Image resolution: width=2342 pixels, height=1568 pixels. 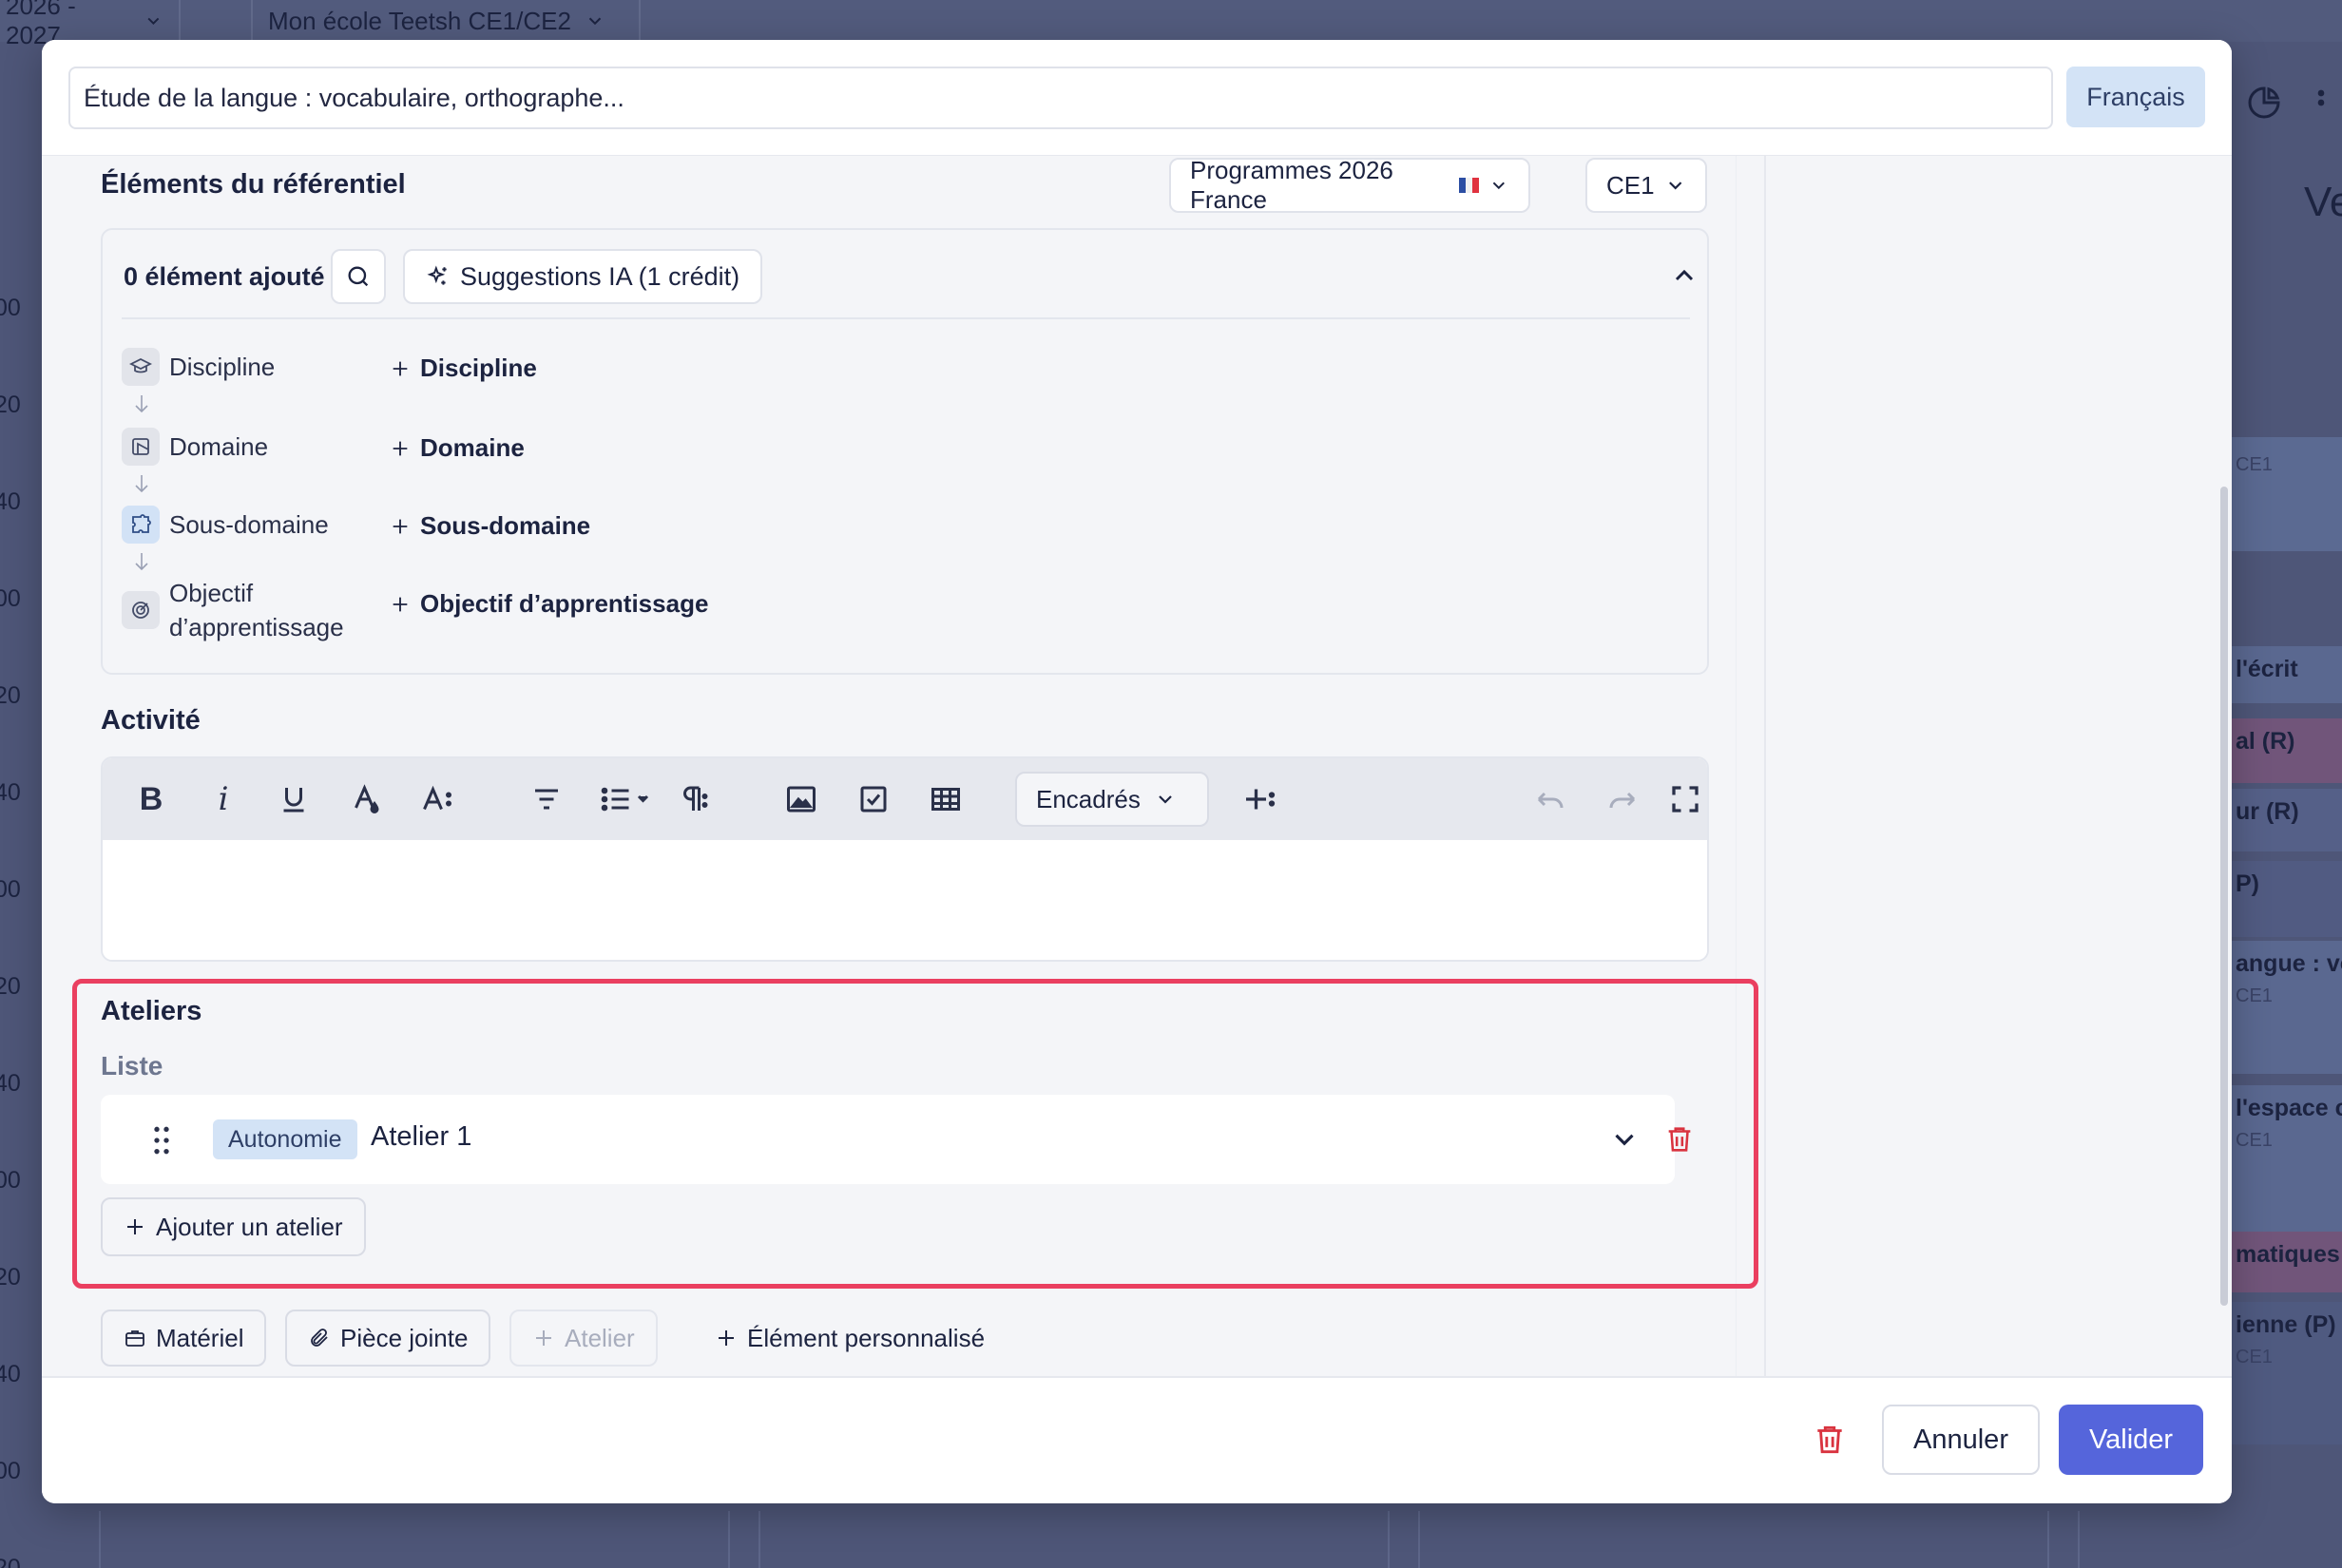 I want to click on bulleted-list-icon, so click(x=625, y=800).